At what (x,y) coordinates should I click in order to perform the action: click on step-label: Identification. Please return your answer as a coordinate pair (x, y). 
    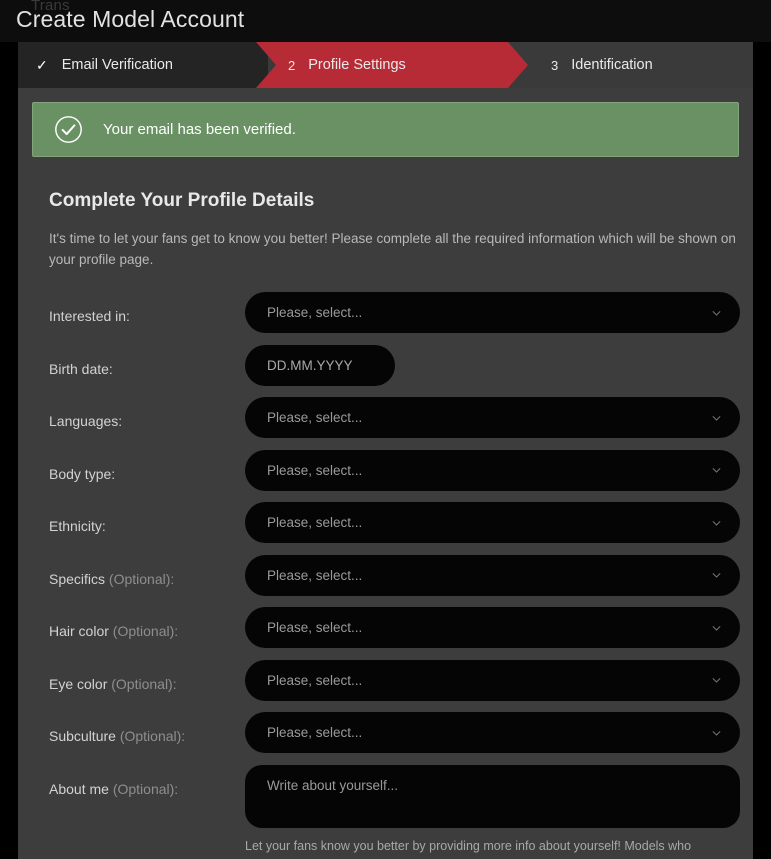
    Looking at the image, I should click on (612, 65).